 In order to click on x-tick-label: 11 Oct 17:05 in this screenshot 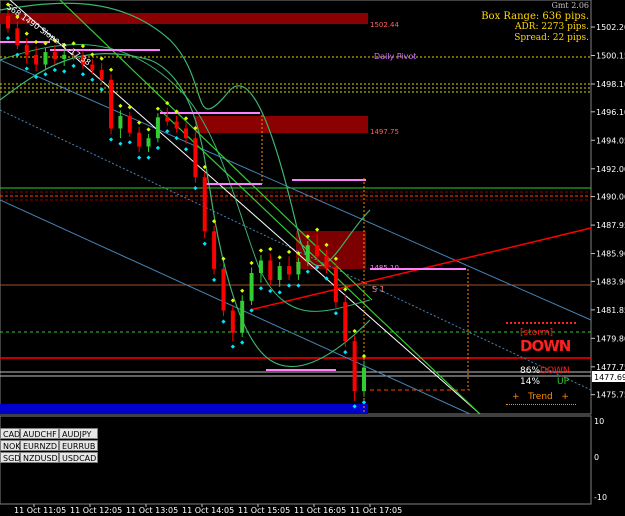, I will do `click(376, 510)`.